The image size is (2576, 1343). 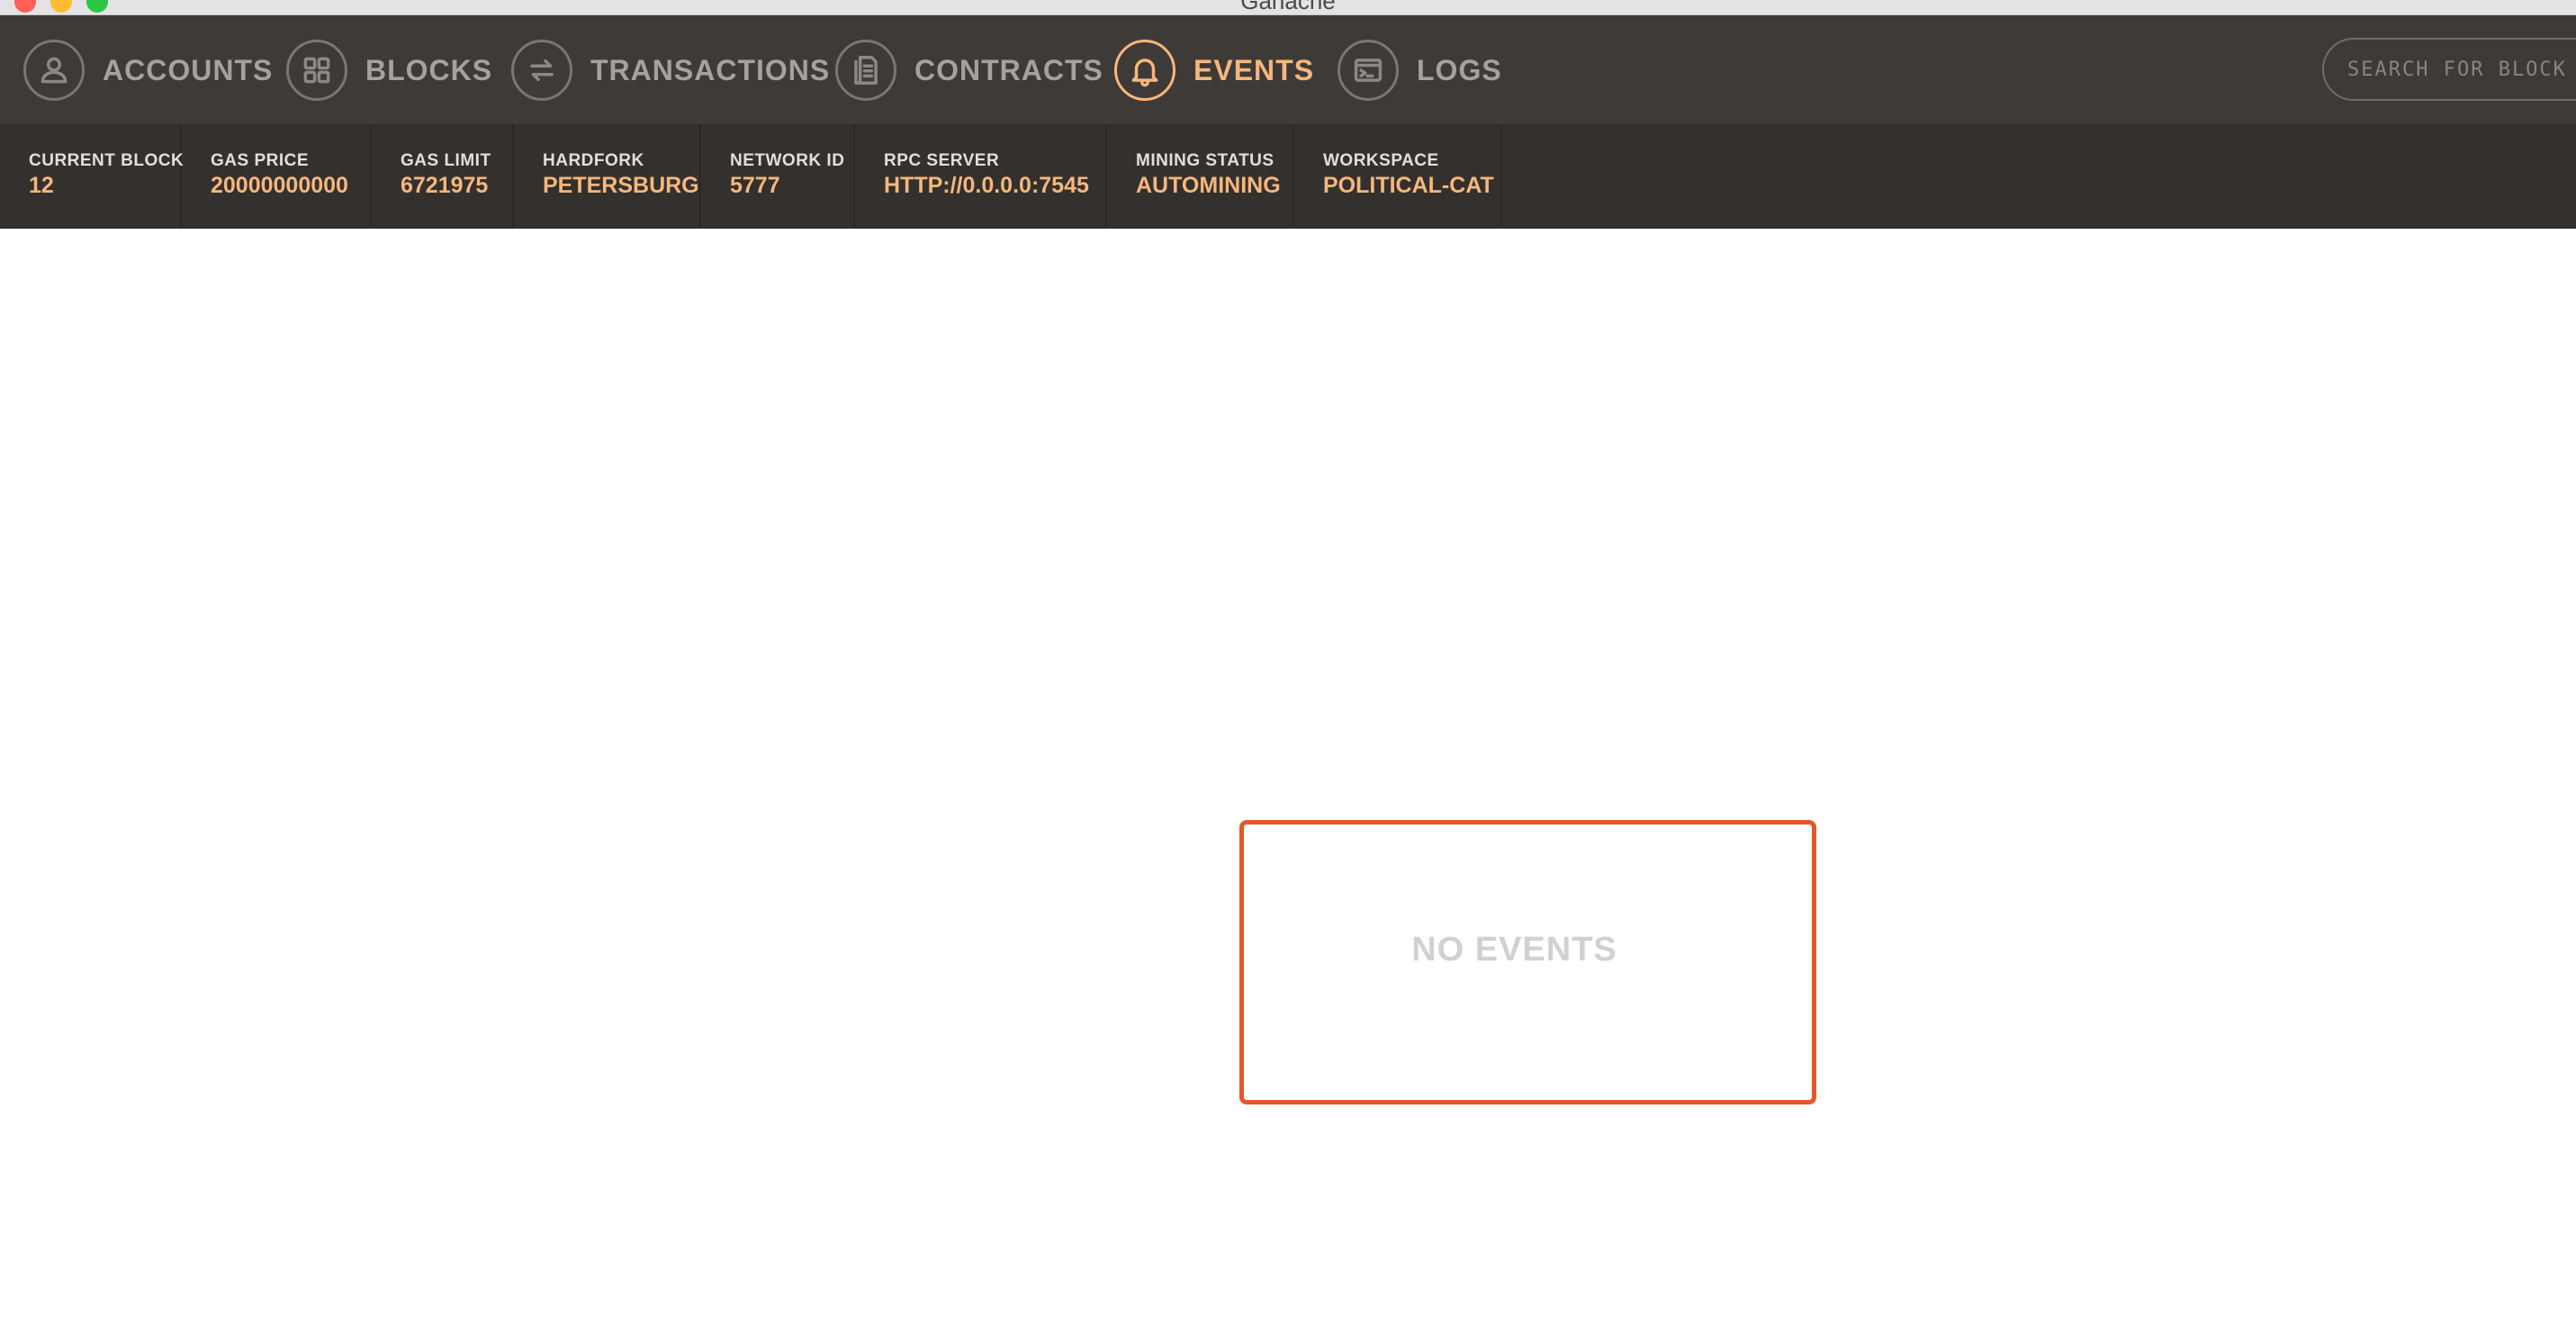 I want to click on stat-value: POLITICAL-CAT, so click(x=1408, y=186).